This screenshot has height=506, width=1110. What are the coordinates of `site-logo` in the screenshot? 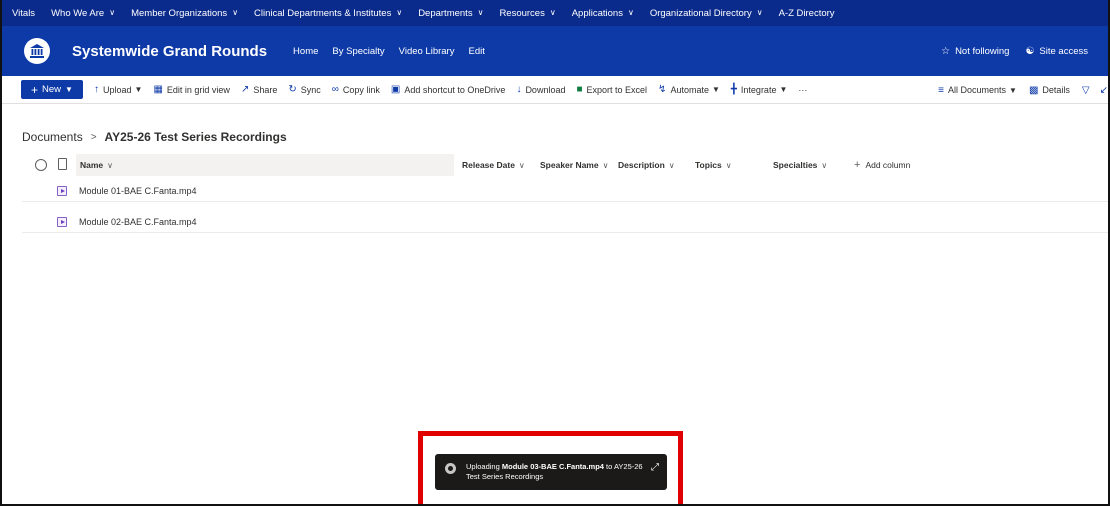 It's located at (37, 51).